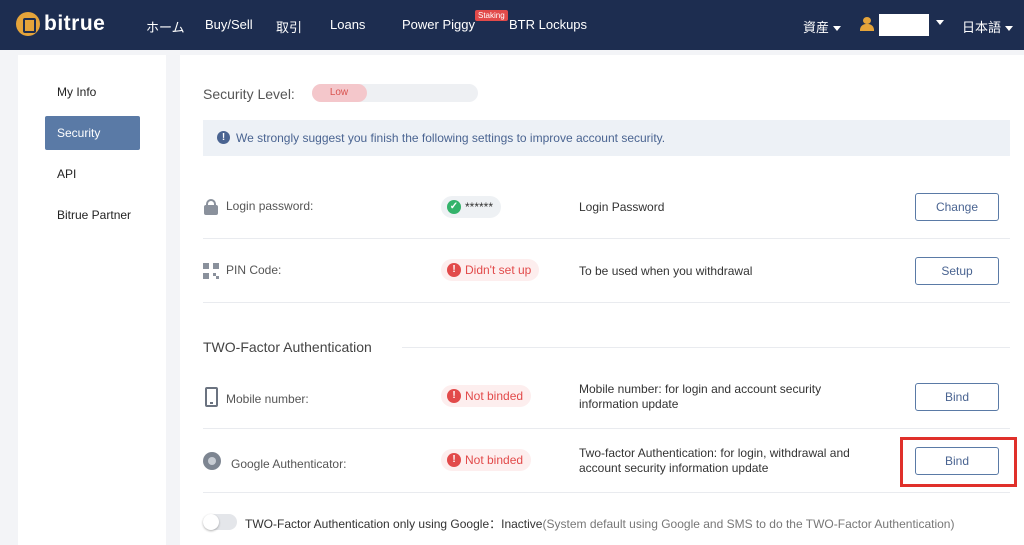 The image size is (1024, 545). What do you see at coordinates (957, 271) in the screenshot?
I see `setup-pin-button: Setup` at bounding box center [957, 271].